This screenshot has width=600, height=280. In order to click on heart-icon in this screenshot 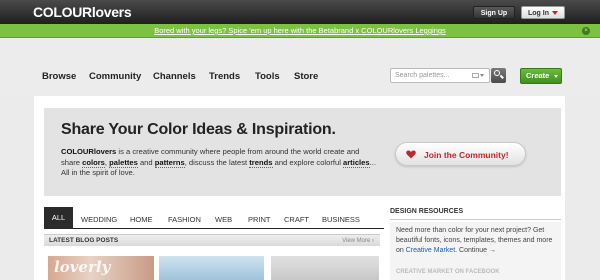, I will do `click(411, 154)`.